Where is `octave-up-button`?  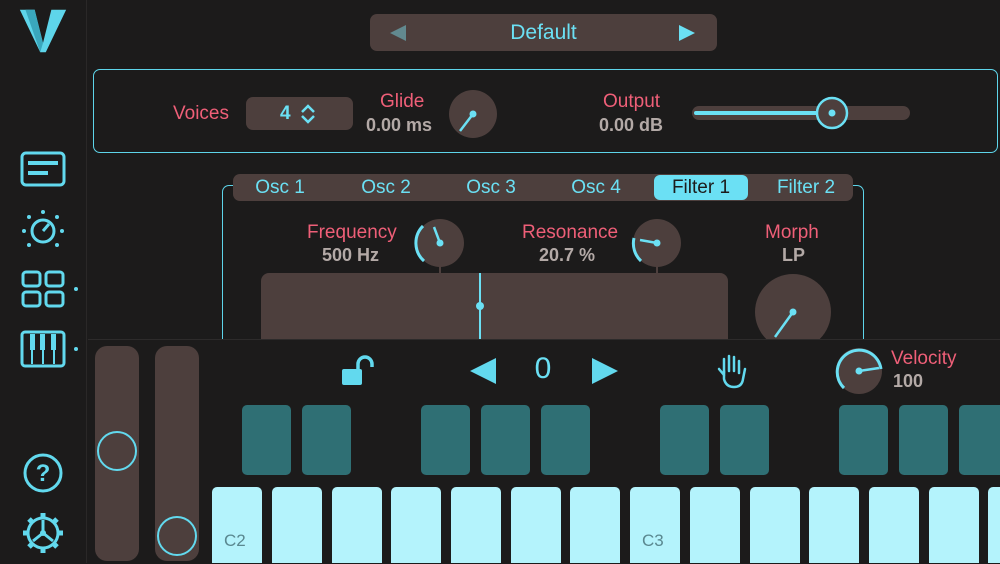
octave-up-button is located at coordinates (605, 371).